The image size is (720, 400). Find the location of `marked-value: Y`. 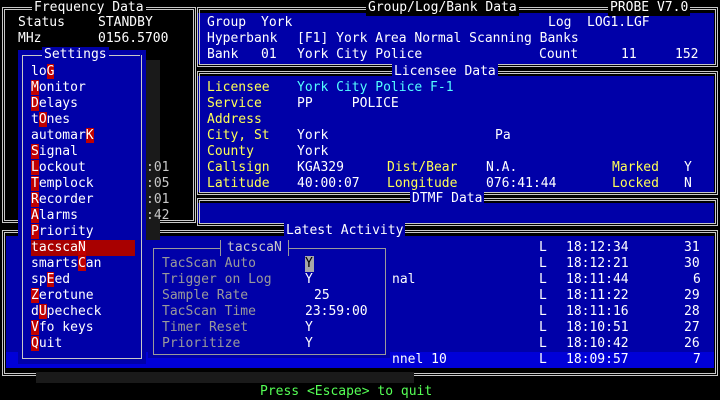

marked-value: Y is located at coordinates (688, 167).